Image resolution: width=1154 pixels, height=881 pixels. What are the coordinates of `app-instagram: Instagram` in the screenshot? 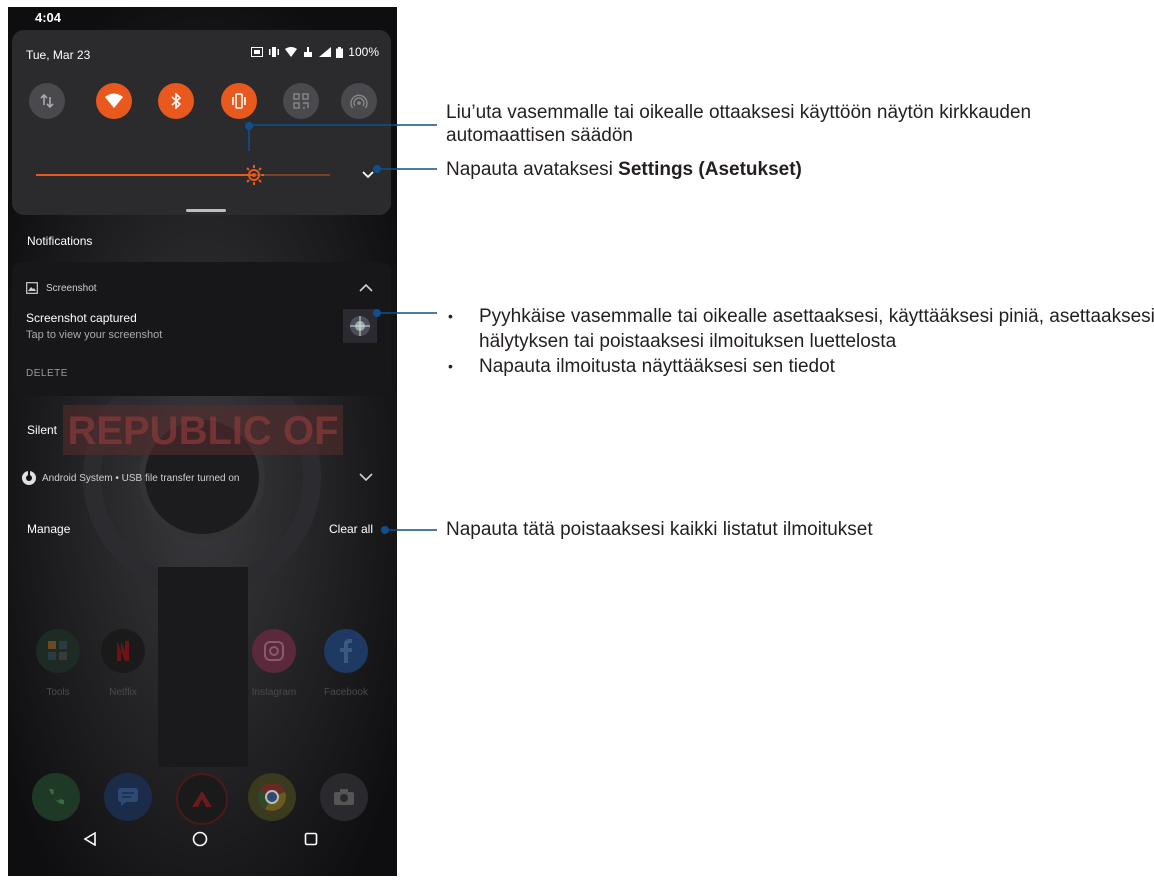 It's located at (274, 663).